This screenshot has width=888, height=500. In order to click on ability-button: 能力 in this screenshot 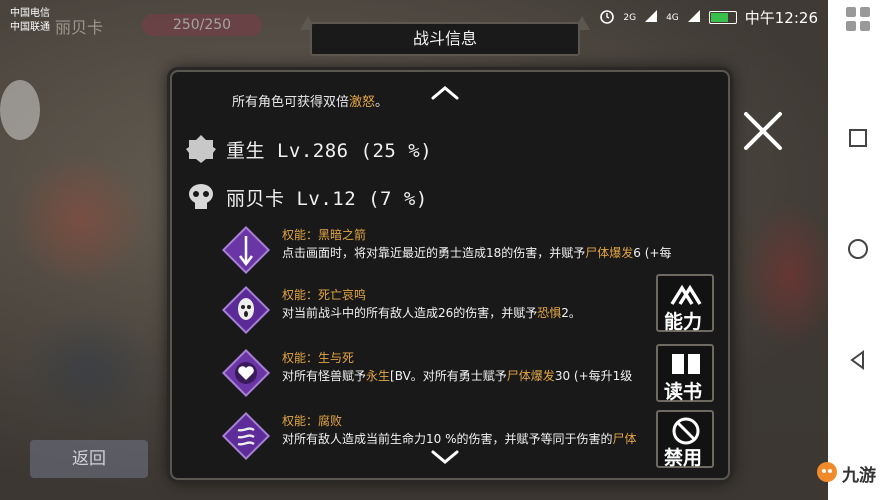, I will do `click(685, 303)`.